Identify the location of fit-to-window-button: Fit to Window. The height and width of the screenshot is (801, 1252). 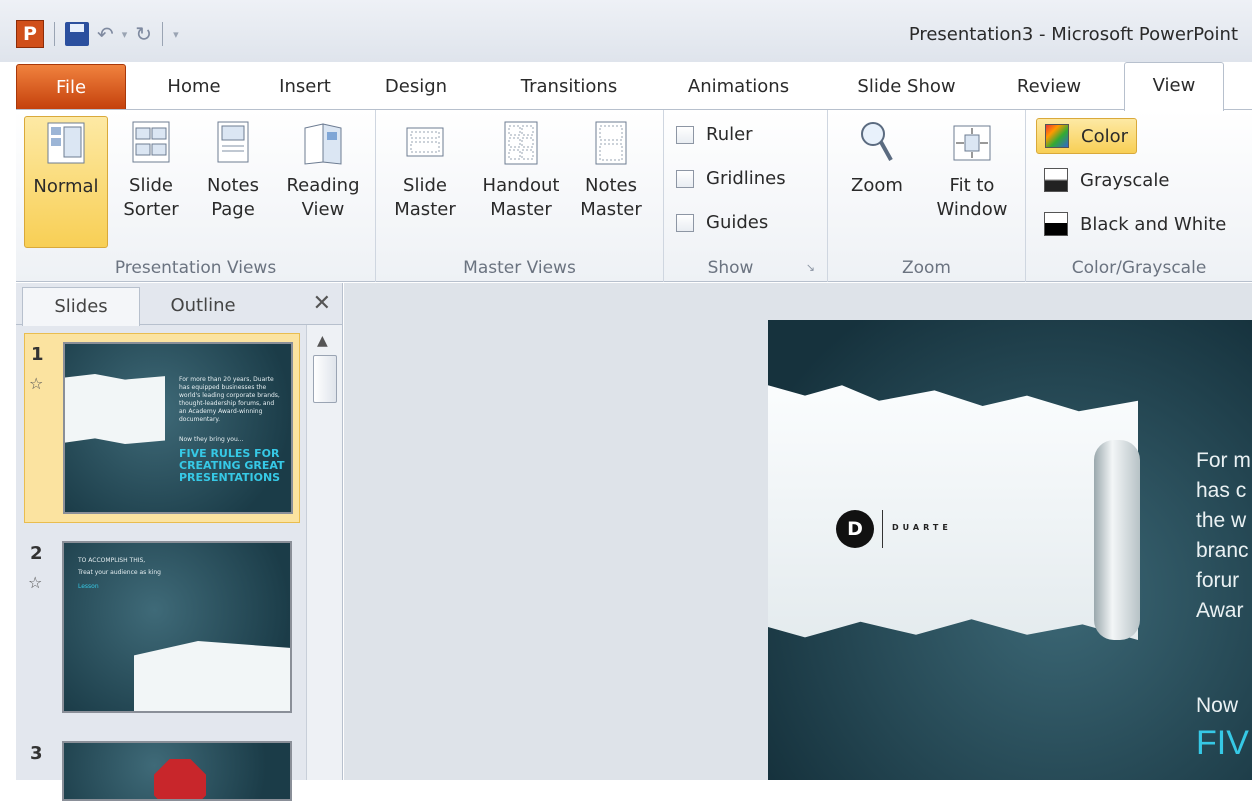
(972, 182).